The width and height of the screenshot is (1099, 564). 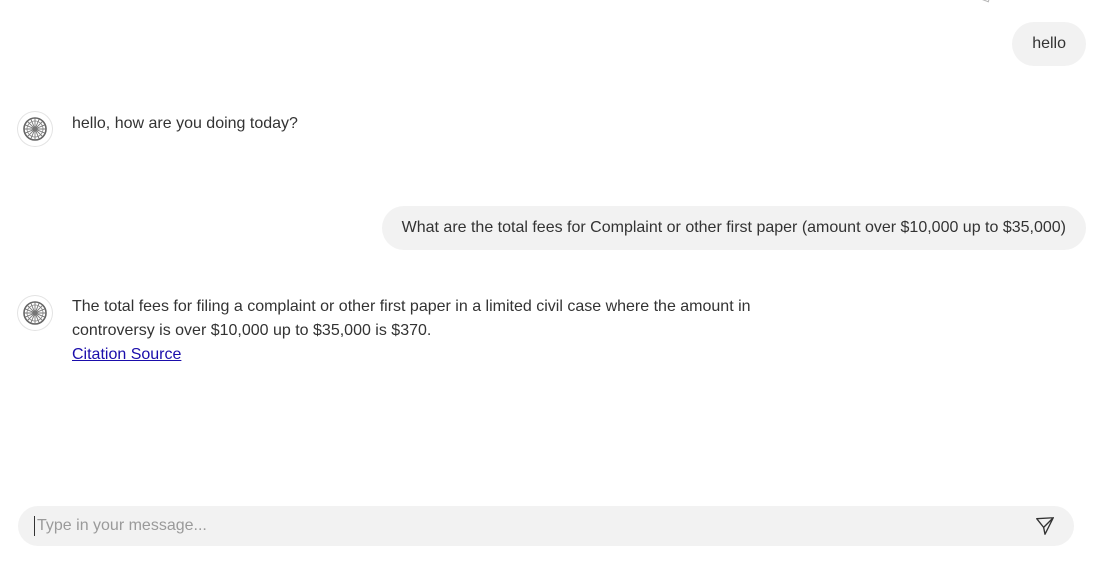 I want to click on message-composer, so click(x=546, y=526).